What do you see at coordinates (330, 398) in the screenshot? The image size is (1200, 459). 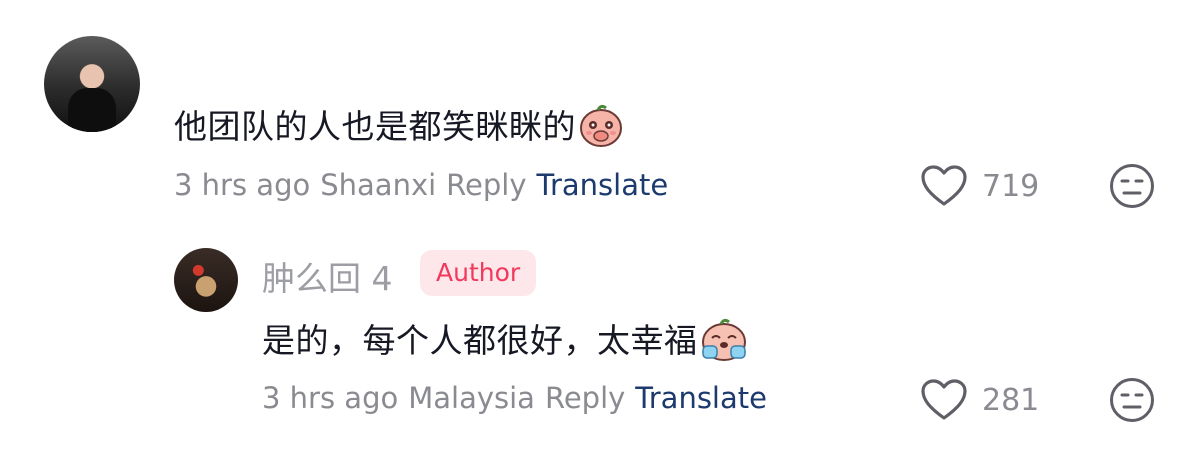 I see `reply-time: 3 hrs ago` at bounding box center [330, 398].